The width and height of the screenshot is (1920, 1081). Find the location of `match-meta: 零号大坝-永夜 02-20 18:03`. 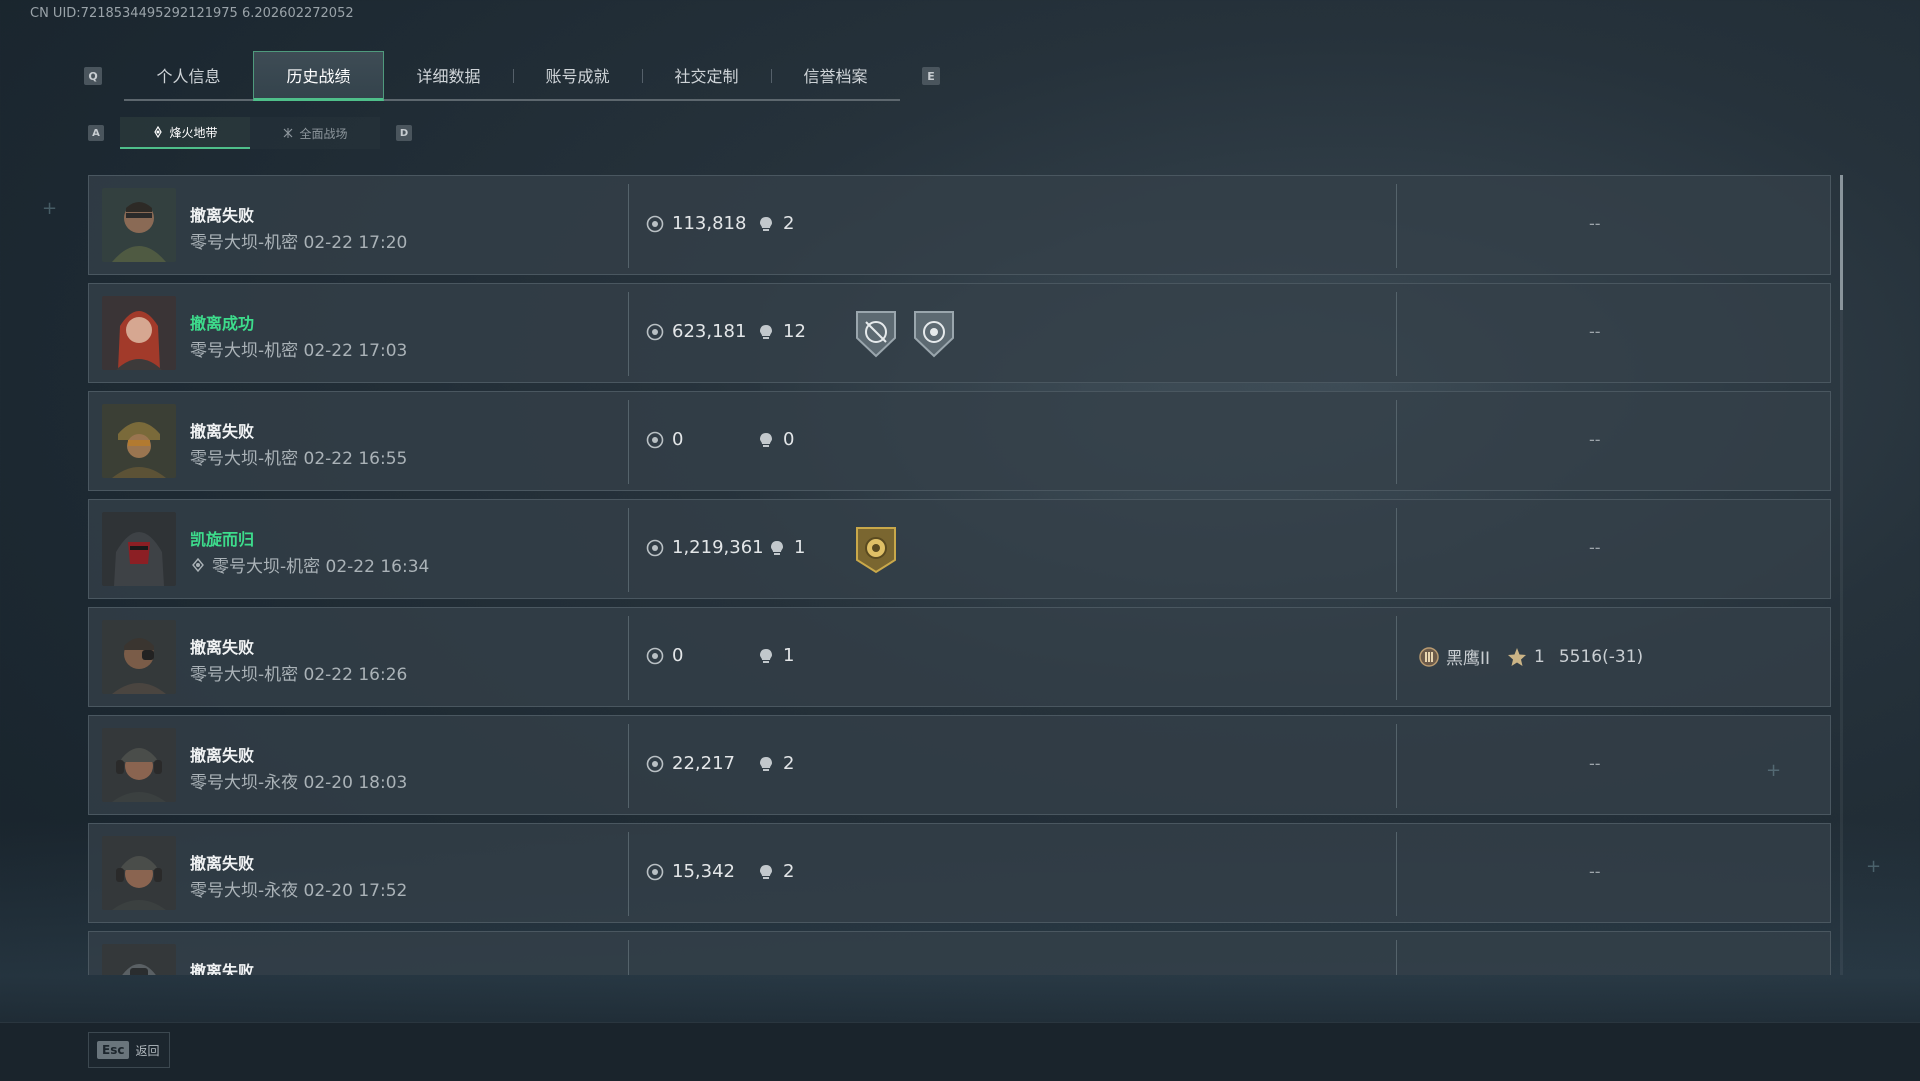

match-meta: 零号大坝-永夜 02-20 18:03 is located at coordinates (298, 780).